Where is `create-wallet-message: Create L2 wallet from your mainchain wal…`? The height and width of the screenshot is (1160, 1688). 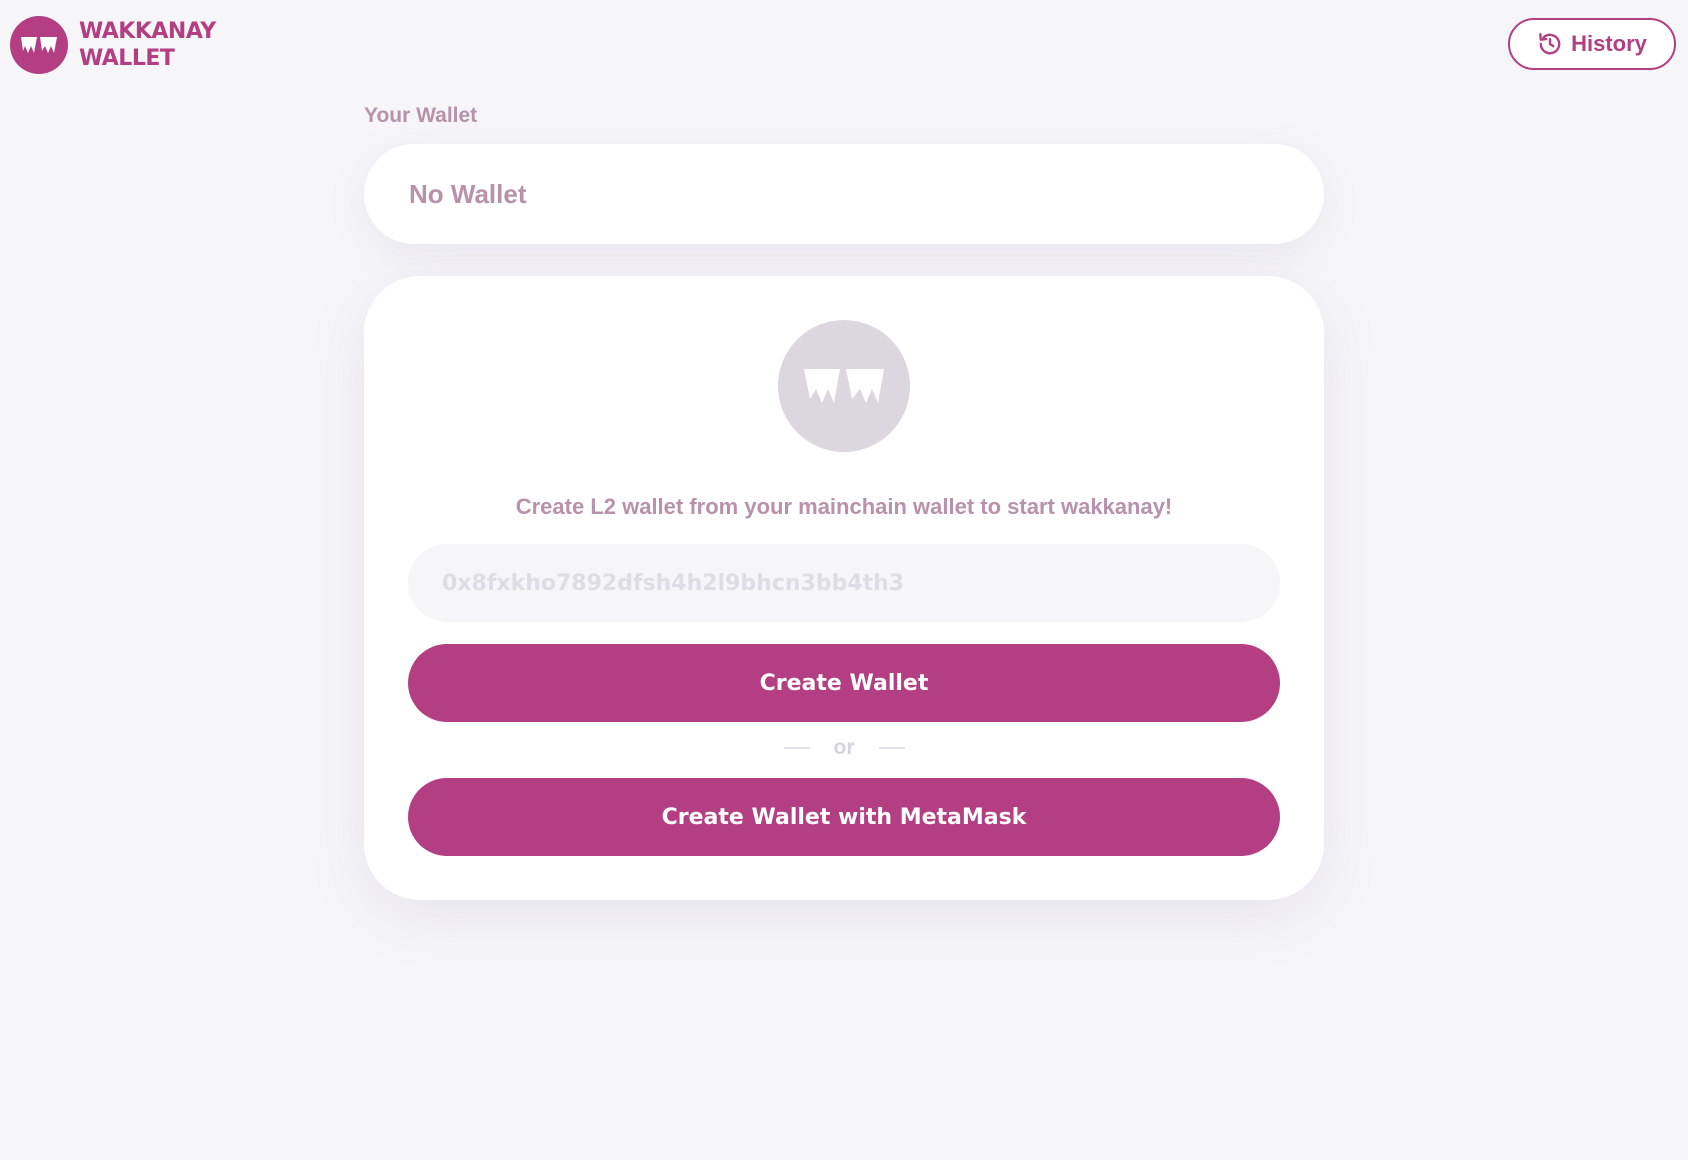
create-wallet-message: Create L2 wallet from your mainchain wal… is located at coordinates (844, 506).